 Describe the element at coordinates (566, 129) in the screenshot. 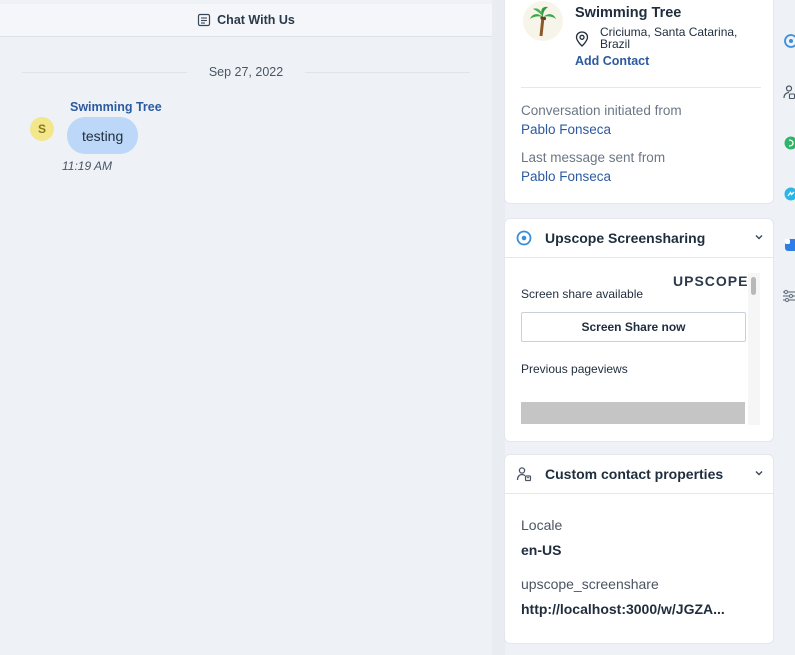

I see `conversation-initiated-link: Pablo Fonseca` at that location.